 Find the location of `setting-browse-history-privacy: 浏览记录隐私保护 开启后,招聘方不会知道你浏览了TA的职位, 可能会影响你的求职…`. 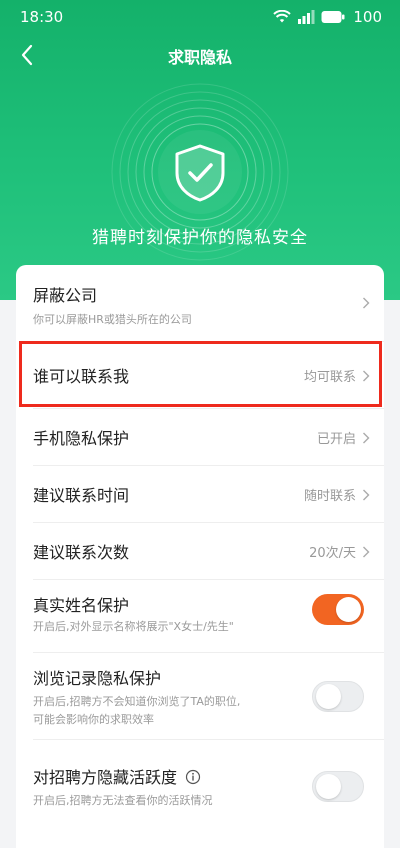

setting-browse-history-privacy: 浏览记录隐私保护 开启后,招聘方不会知道你浏览了TA的职位, 可能会影响你的求职… is located at coordinates (200, 696).